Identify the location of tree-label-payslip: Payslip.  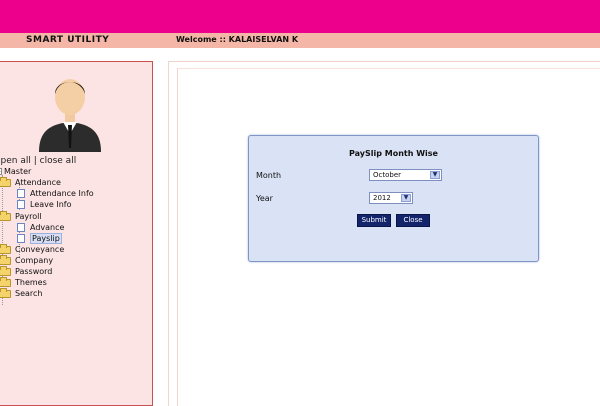
(46, 238).